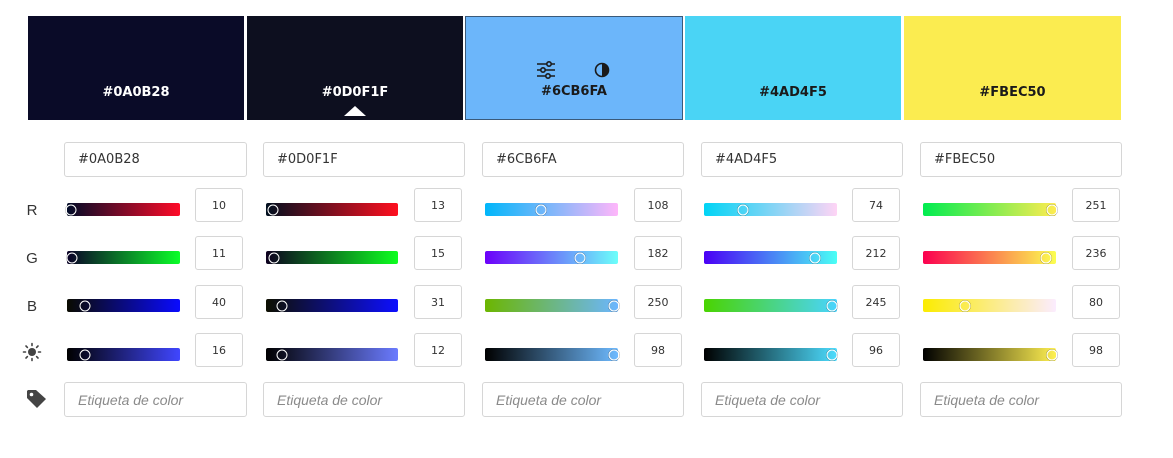 The height and width of the screenshot is (458, 1173). Describe the element at coordinates (1021, 159) in the screenshot. I see `hex-input-5: #FBEC50` at that location.